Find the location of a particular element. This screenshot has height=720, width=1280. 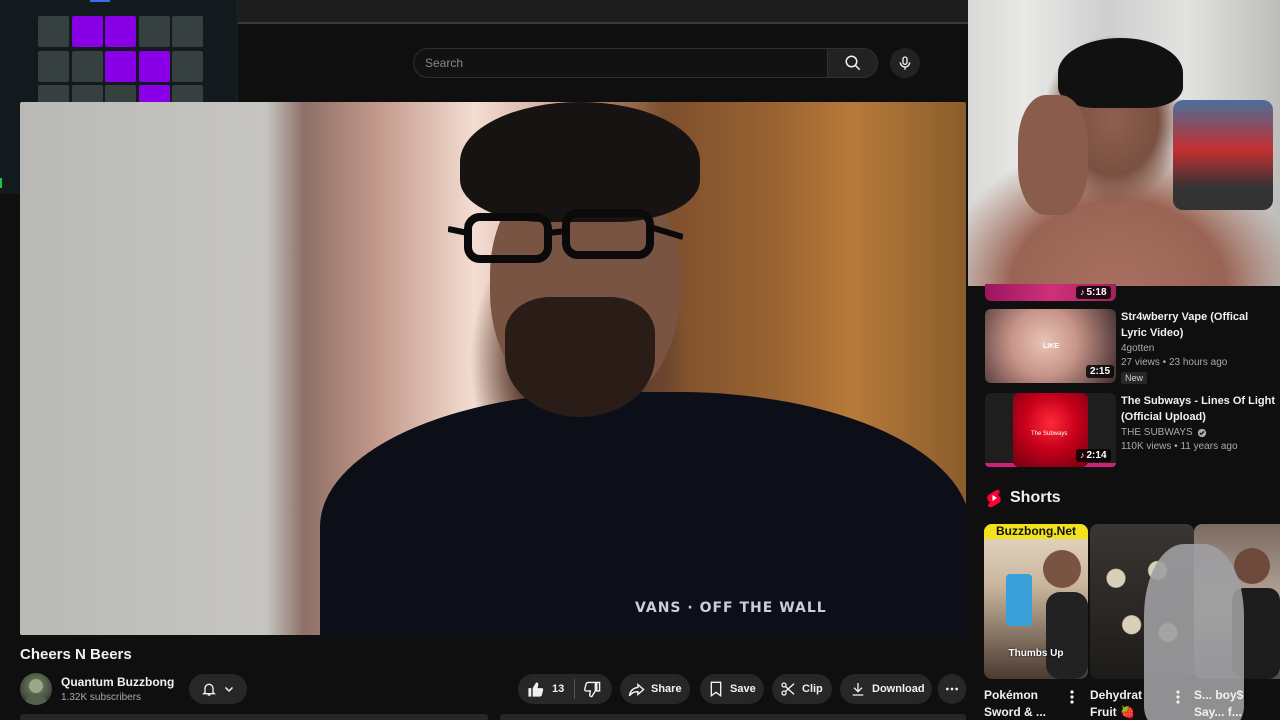

download-label: Download is located at coordinates (898, 689).